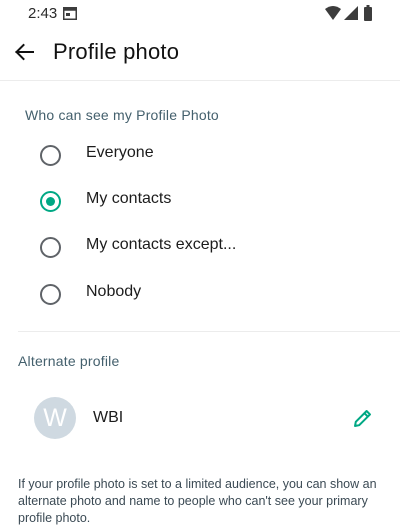 The height and width of the screenshot is (531, 400). Describe the element at coordinates (368, 15) in the screenshot. I see `battery-icon` at that location.